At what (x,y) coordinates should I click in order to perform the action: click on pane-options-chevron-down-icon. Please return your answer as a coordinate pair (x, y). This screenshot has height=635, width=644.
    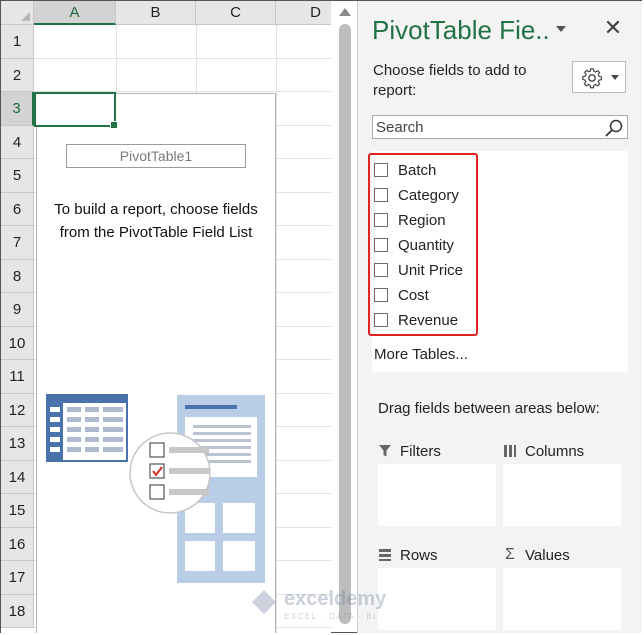
    Looking at the image, I should click on (561, 29).